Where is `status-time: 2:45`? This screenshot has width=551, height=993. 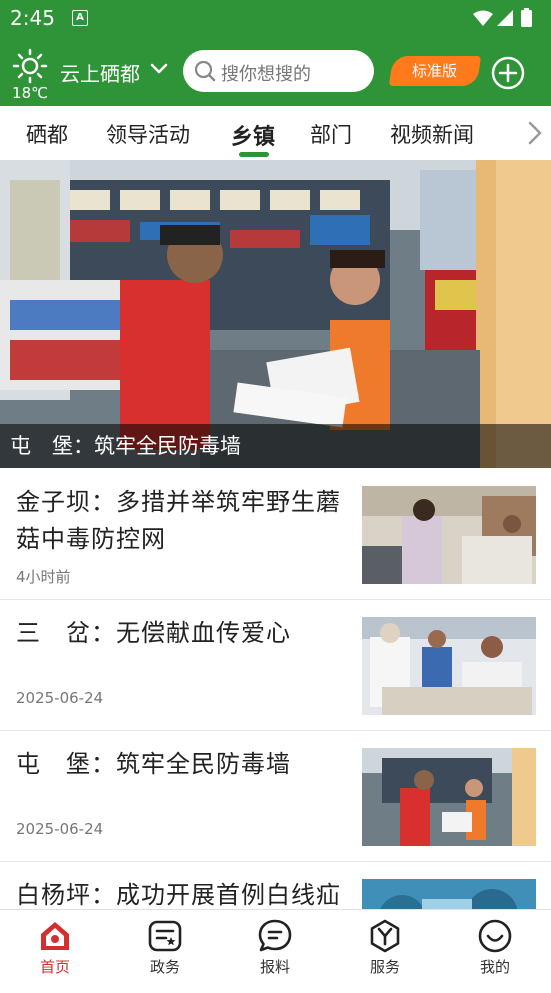 status-time: 2:45 is located at coordinates (32, 18).